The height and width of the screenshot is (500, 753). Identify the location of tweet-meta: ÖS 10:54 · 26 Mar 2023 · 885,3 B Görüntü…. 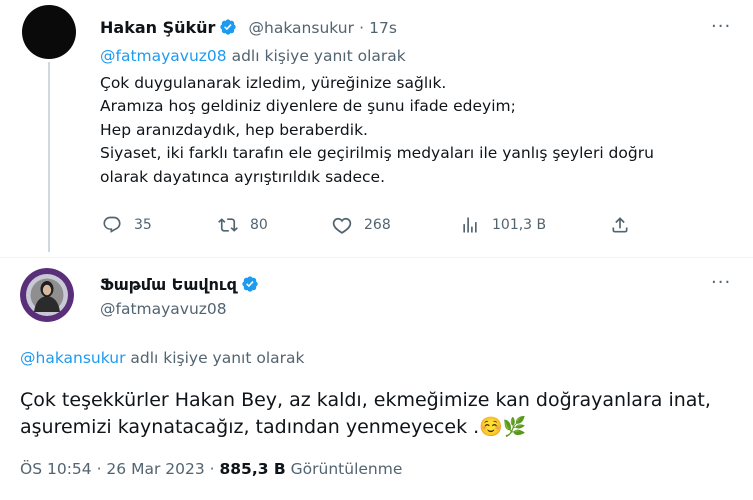
(211, 469).